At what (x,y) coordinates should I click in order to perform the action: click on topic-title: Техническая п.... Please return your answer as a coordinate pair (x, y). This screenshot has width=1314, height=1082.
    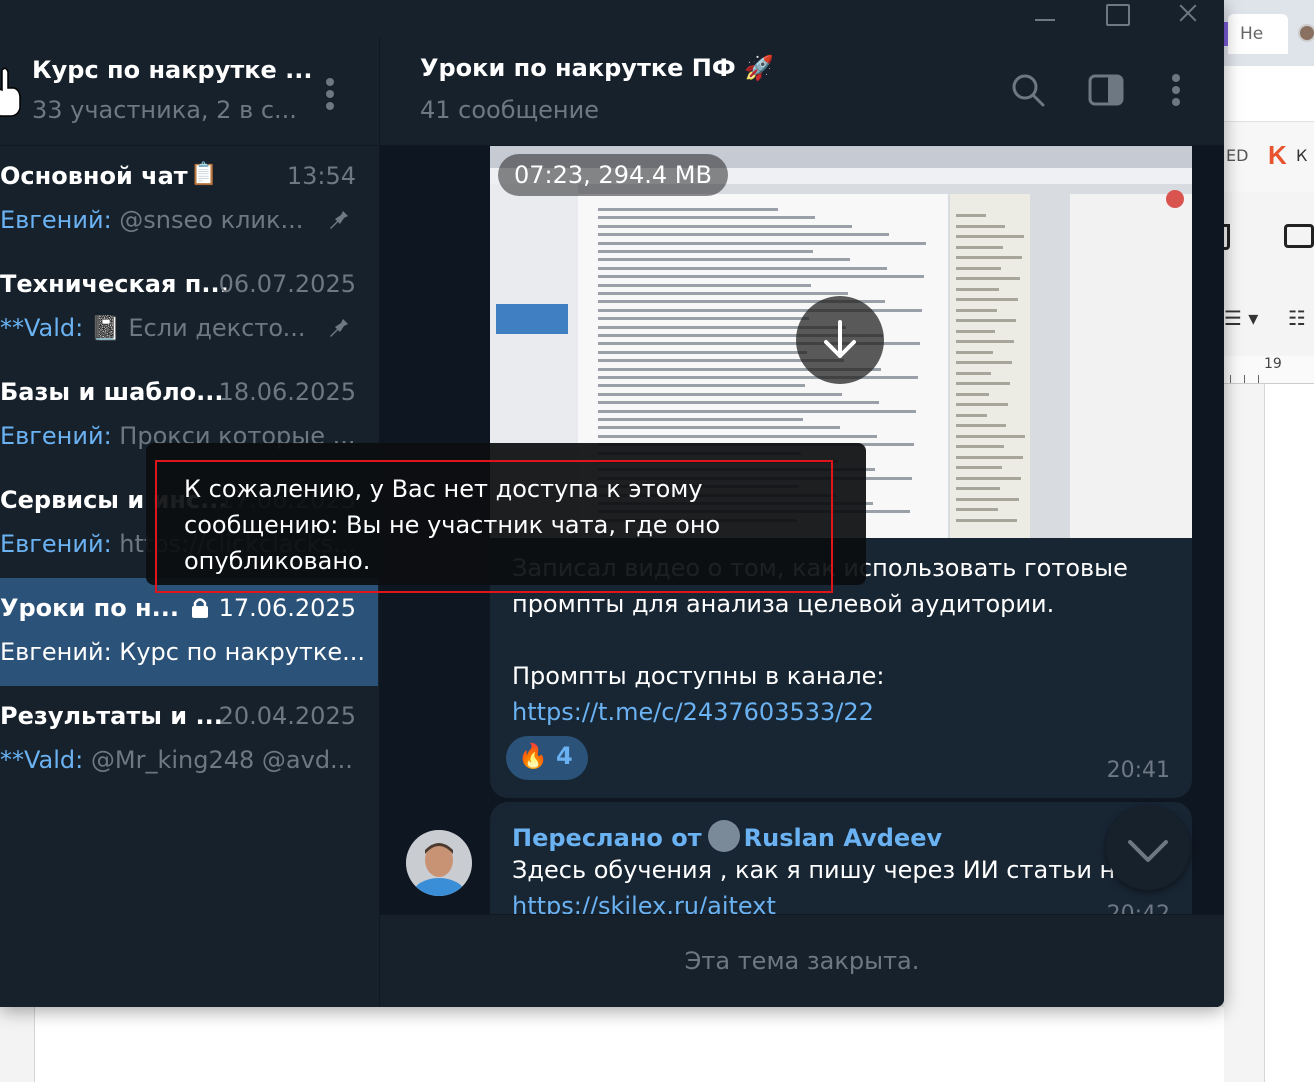
    Looking at the image, I should click on (114, 284).